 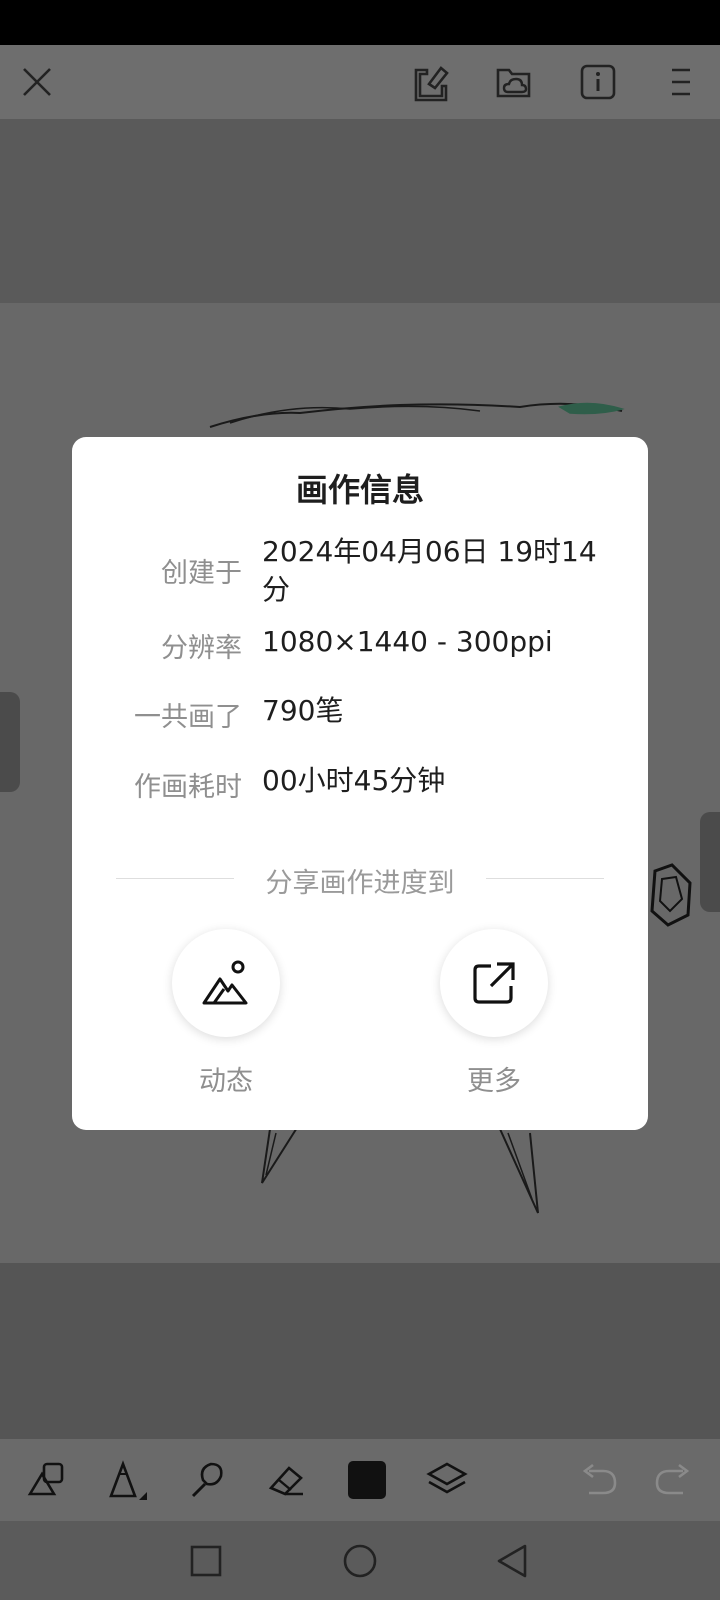 What do you see at coordinates (599, 1480) in the screenshot?
I see `undo-icon` at bounding box center [599, 1480].